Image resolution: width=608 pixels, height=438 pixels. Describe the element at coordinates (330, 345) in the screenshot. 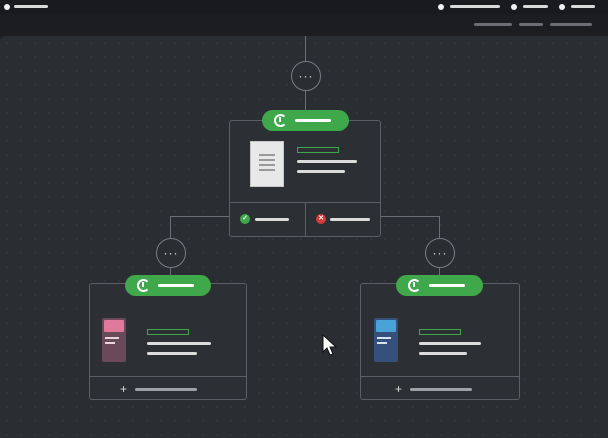

I see `mouse-cursor-icon` at that location.